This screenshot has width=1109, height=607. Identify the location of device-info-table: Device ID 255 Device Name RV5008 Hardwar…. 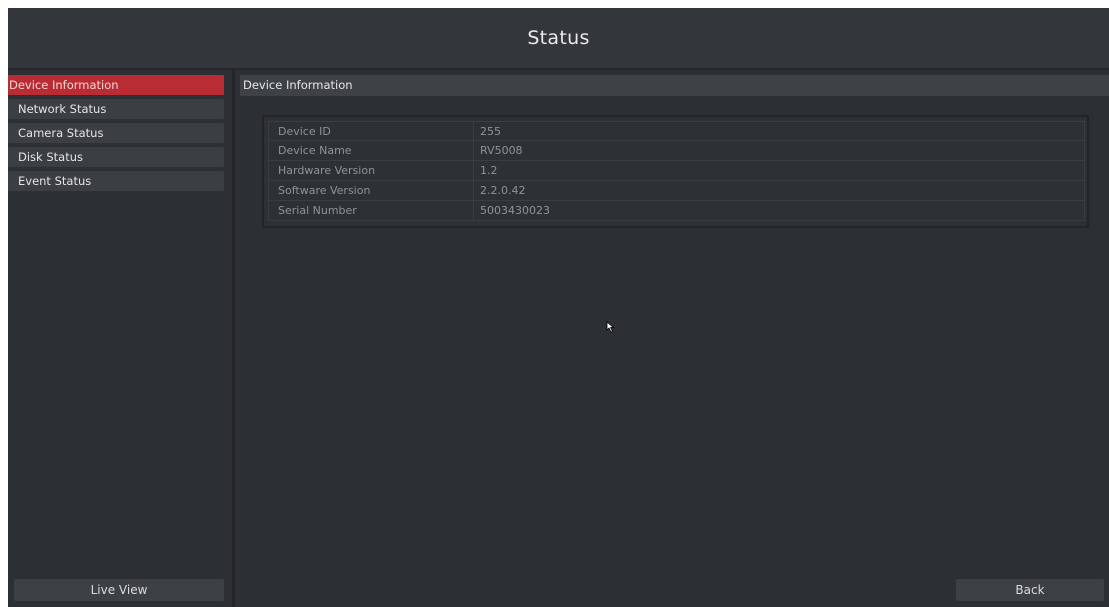
(675, 171).